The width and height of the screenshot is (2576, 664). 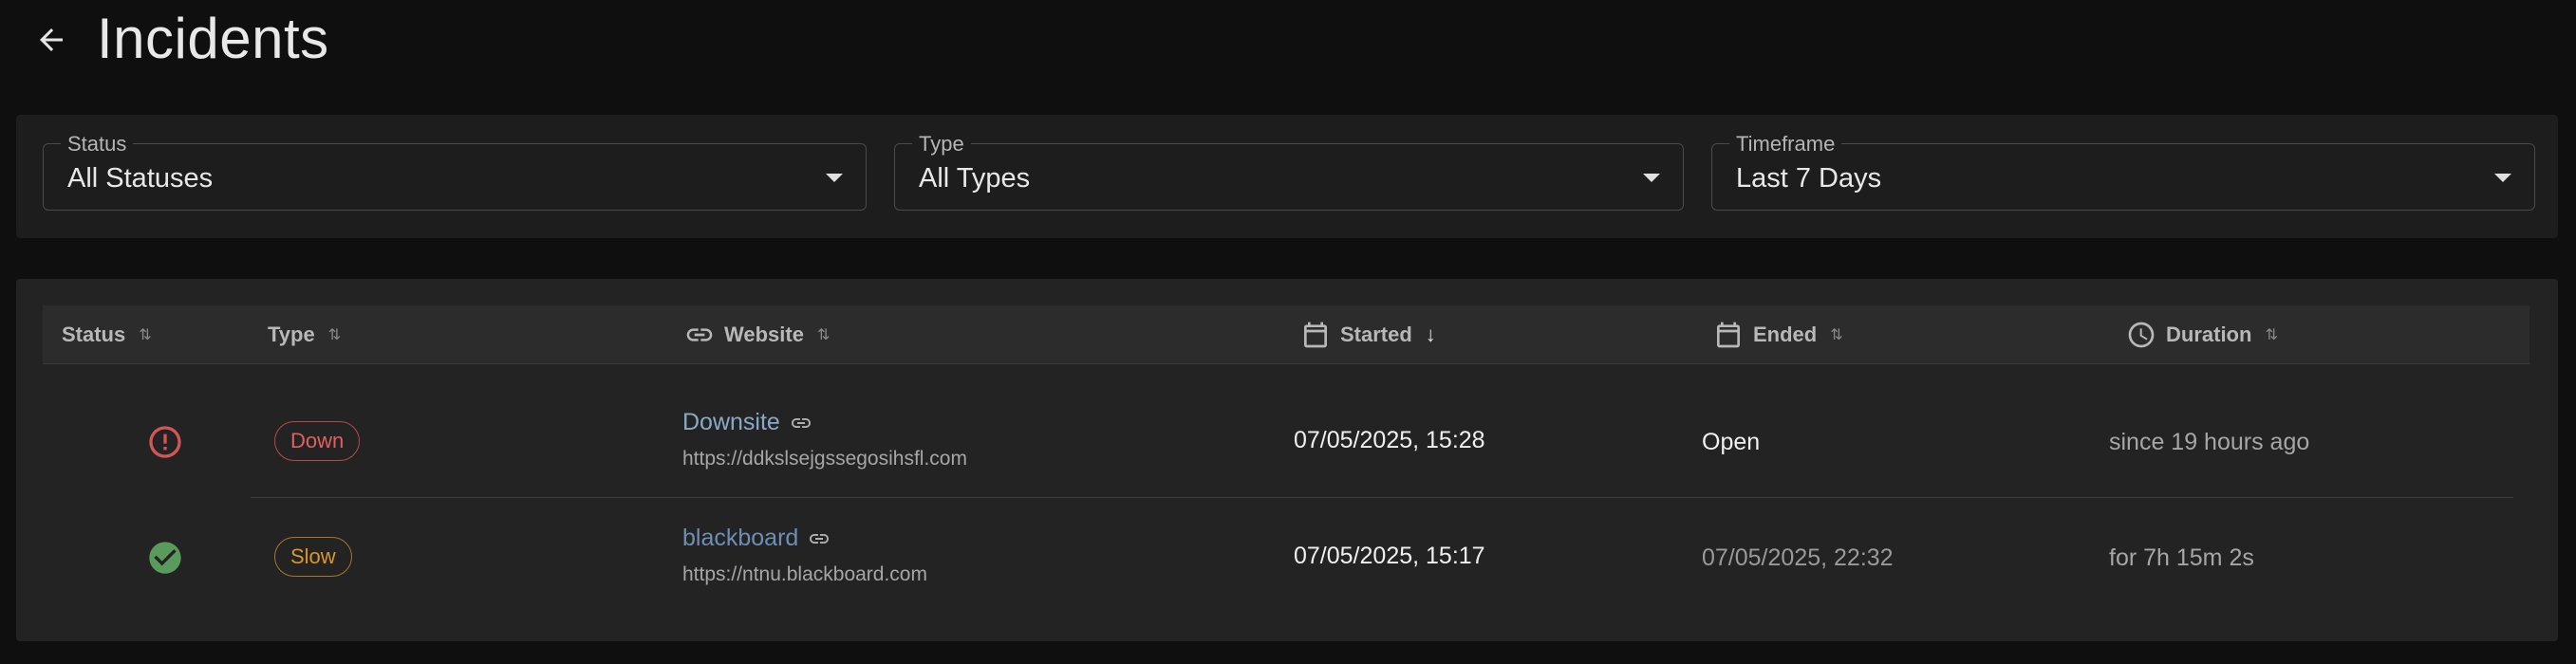 What do you see at coordinates (1288, 47) in the screenshot?
I see `page-header: Incidents` at bounding box center [1288, 47].